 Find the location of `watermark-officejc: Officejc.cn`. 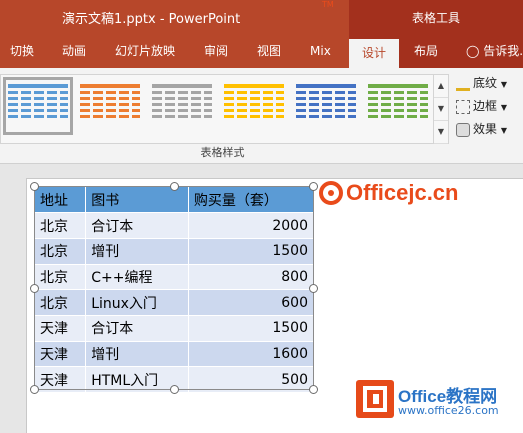

watermark-officejc: Officejc.cn is located at coordinates (388, 195).